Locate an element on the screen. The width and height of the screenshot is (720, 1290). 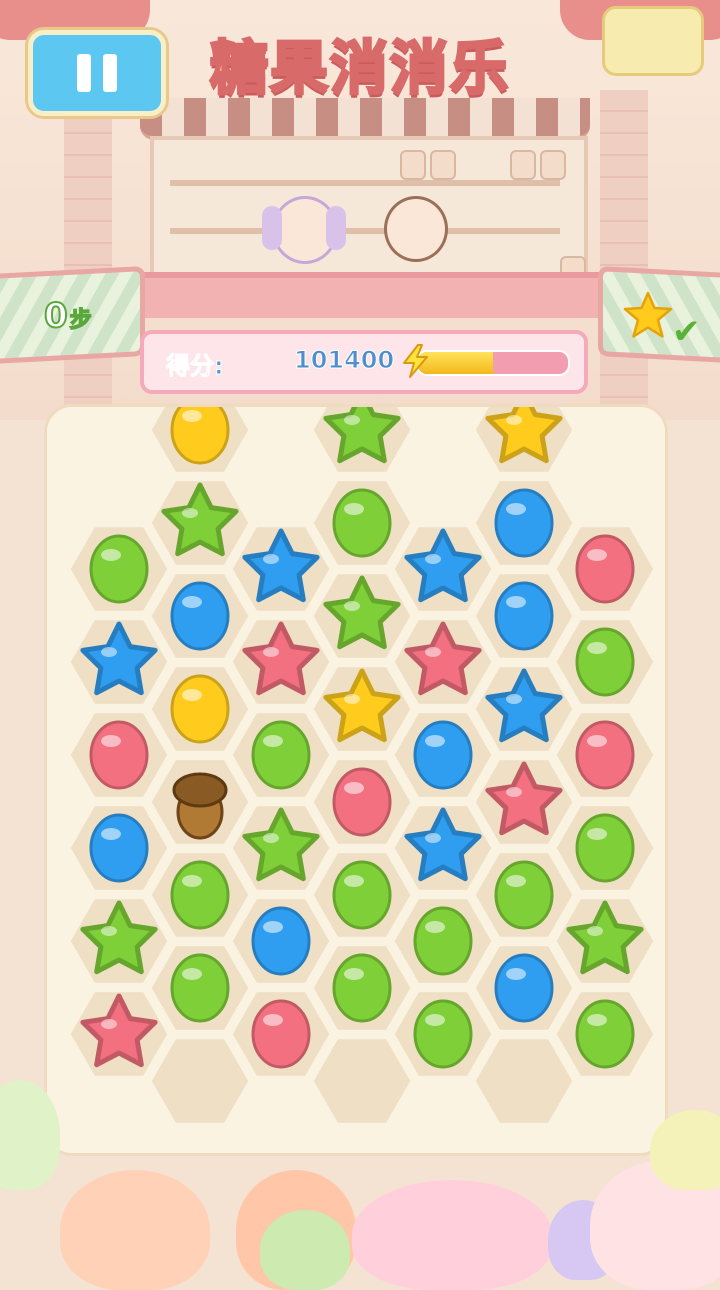
score-bar: 得分: 101400 is located at coordinates (364, 362).